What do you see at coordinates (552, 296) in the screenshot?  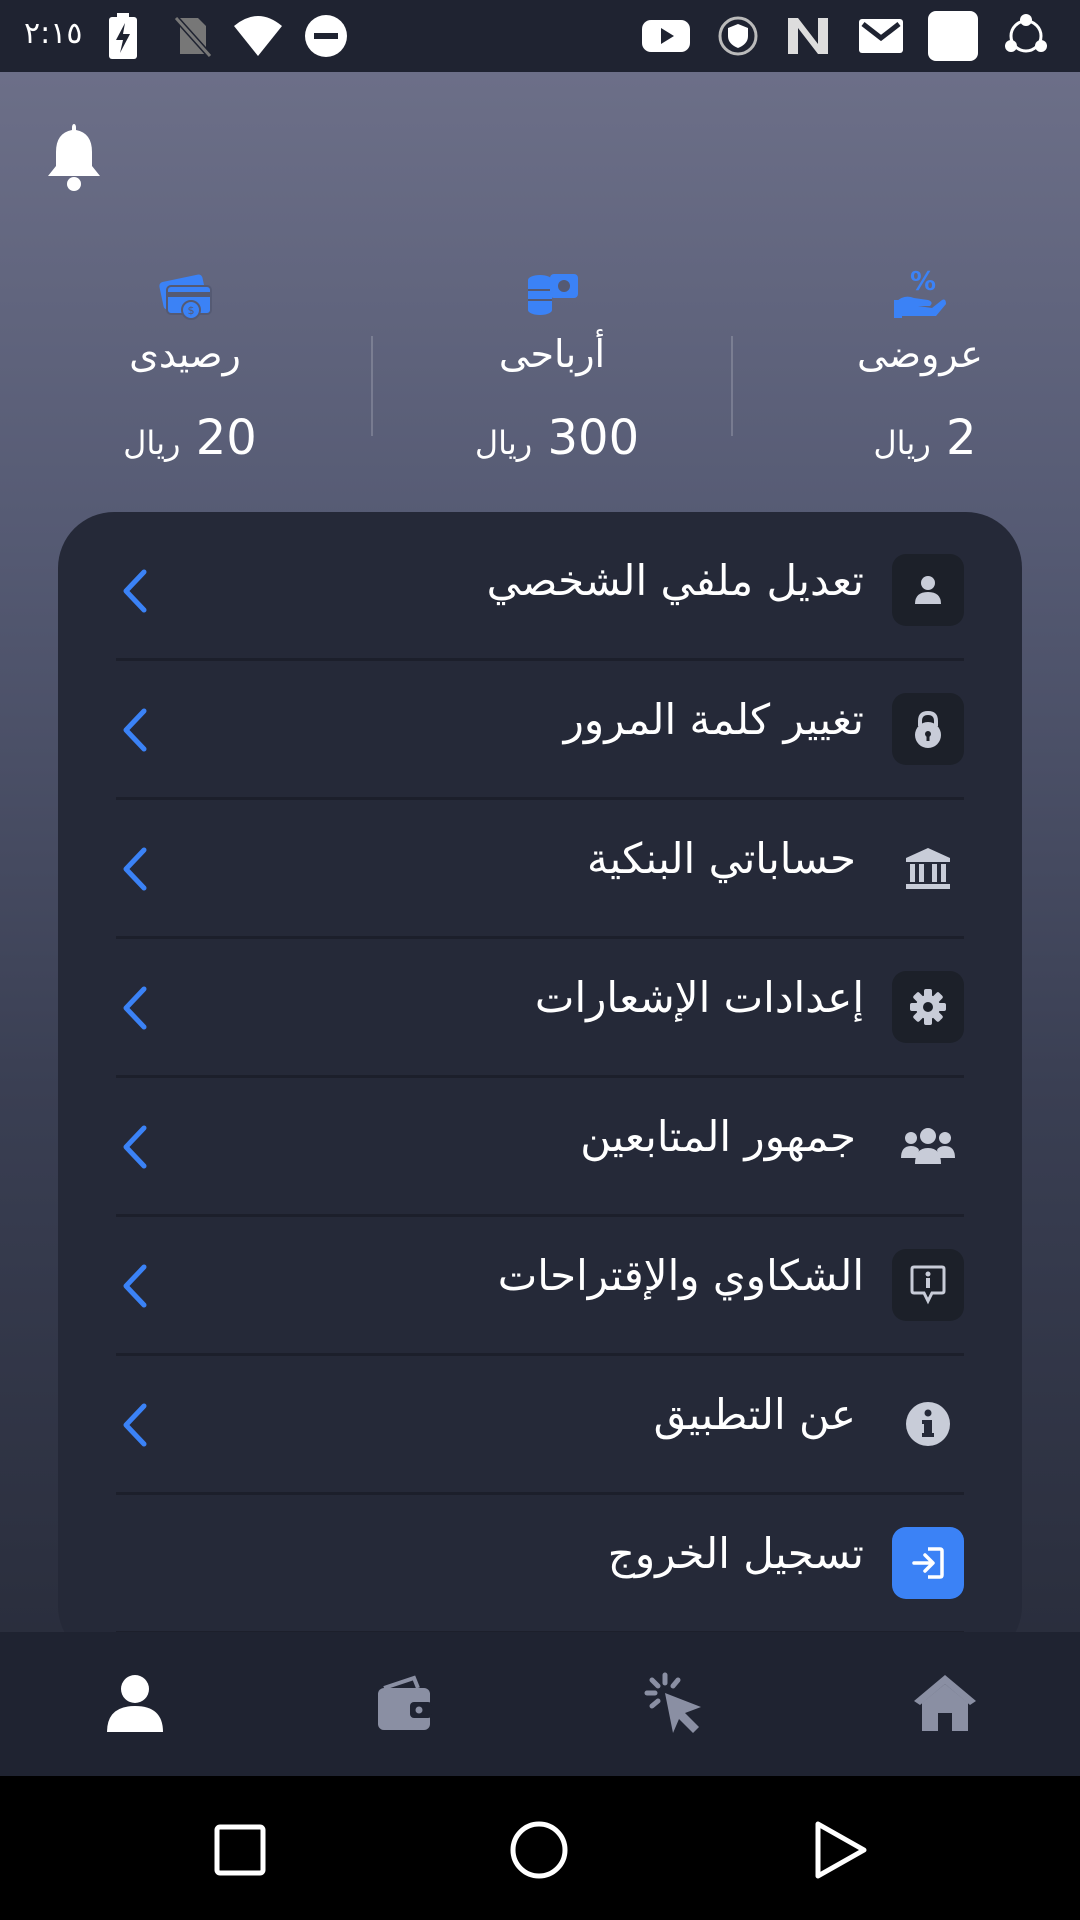 I see `coins-icon` at bounding box center [552, 296].